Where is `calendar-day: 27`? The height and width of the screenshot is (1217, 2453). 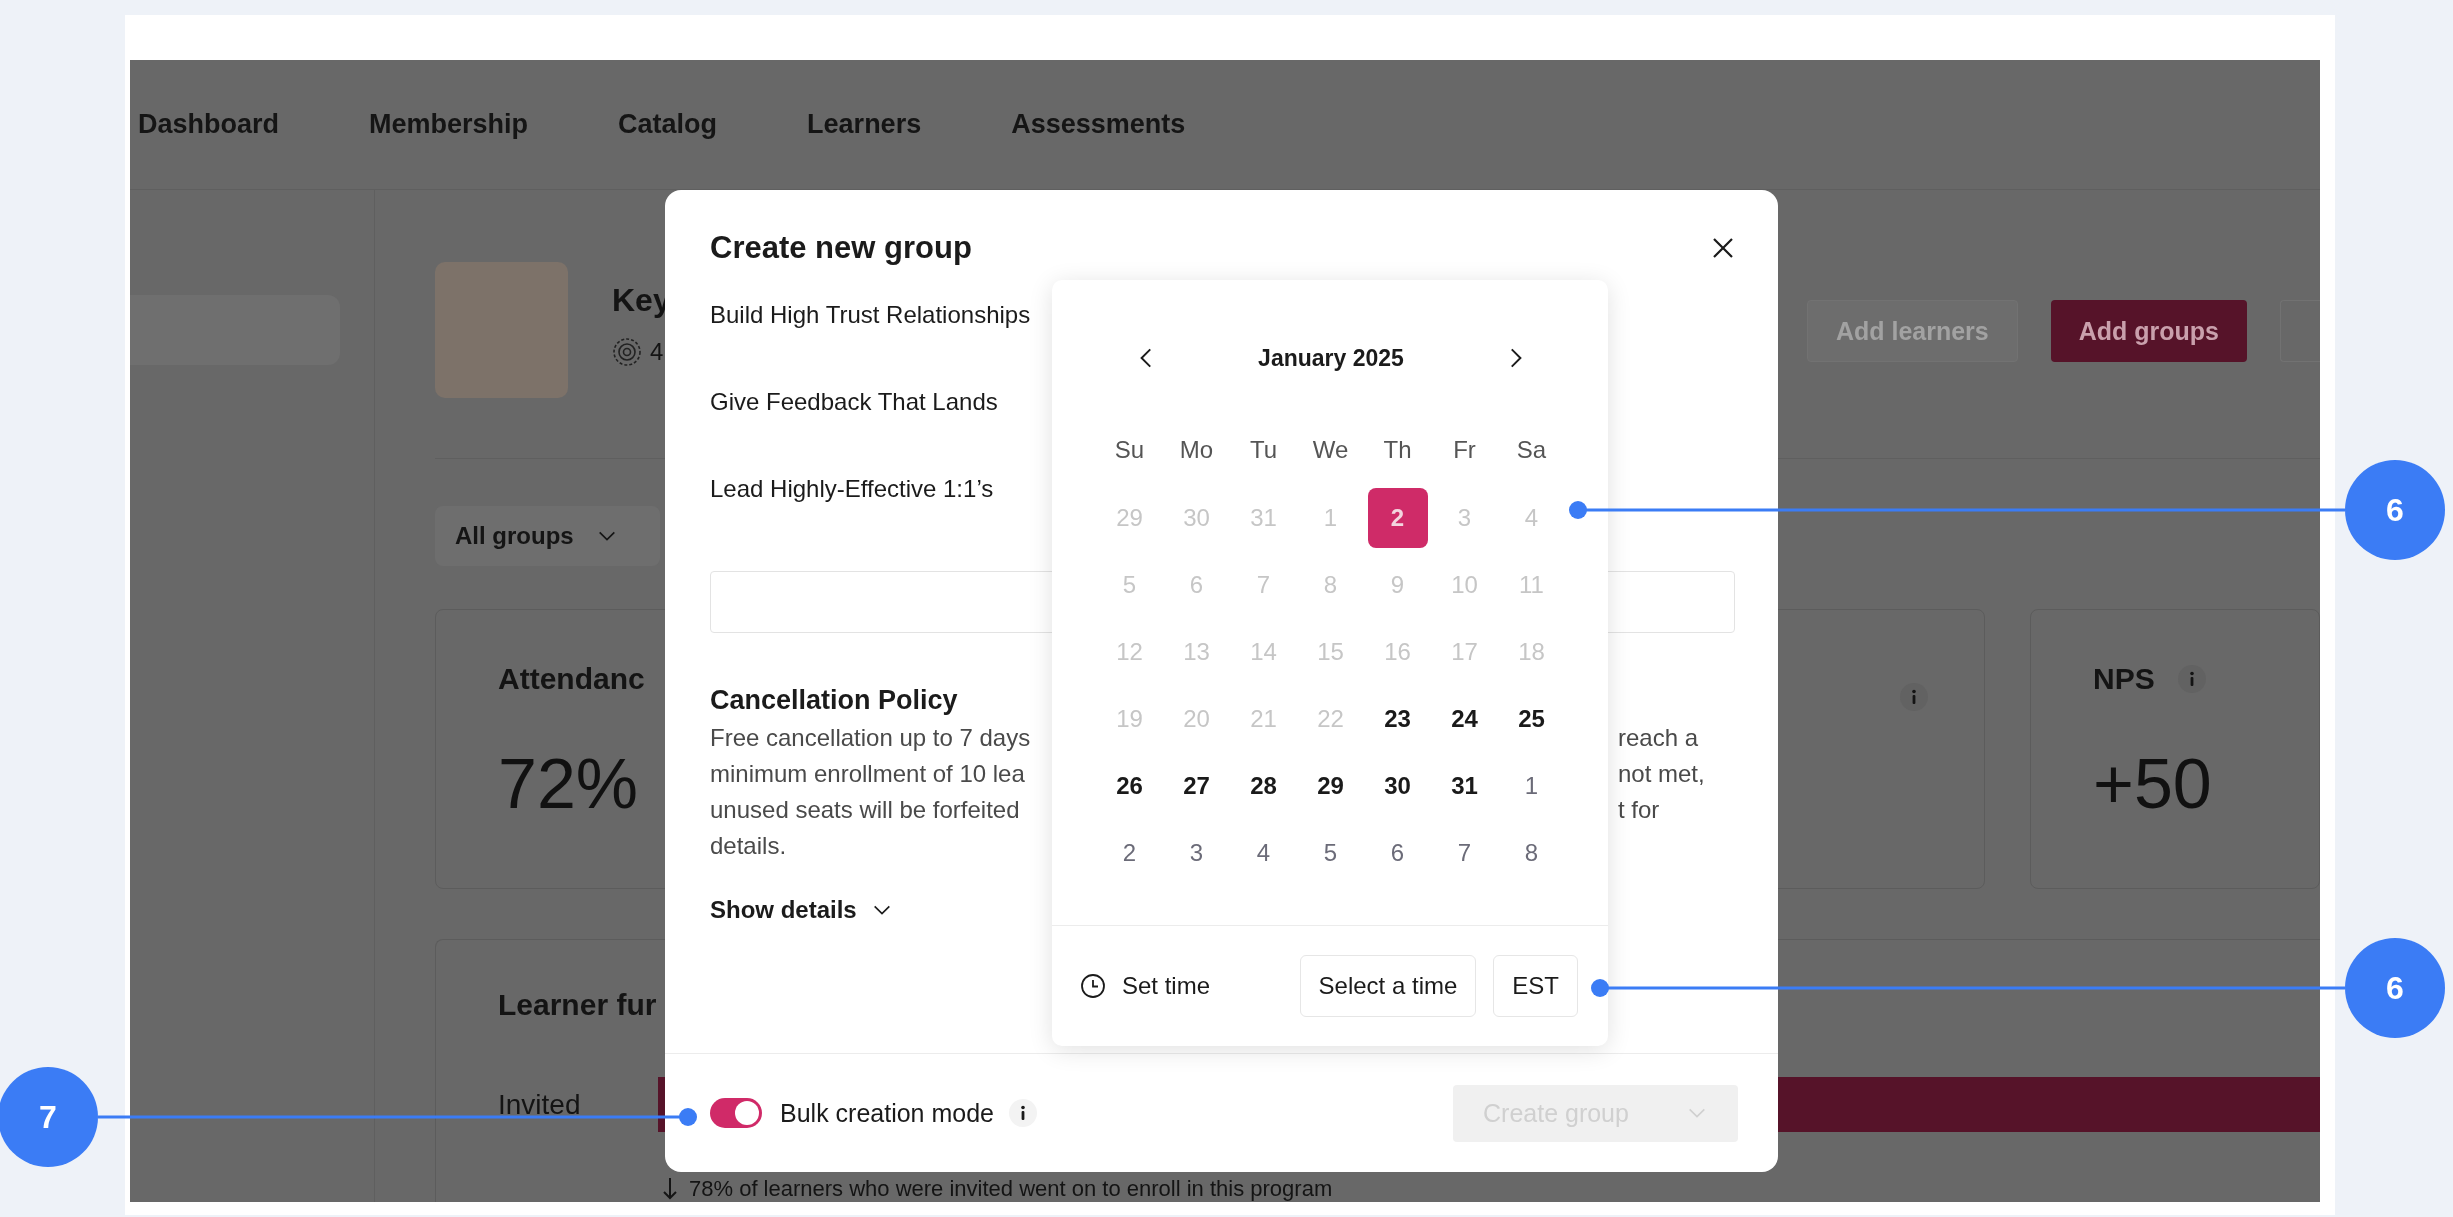 calendar-day: 27 is located at coordinates (1196, 785).